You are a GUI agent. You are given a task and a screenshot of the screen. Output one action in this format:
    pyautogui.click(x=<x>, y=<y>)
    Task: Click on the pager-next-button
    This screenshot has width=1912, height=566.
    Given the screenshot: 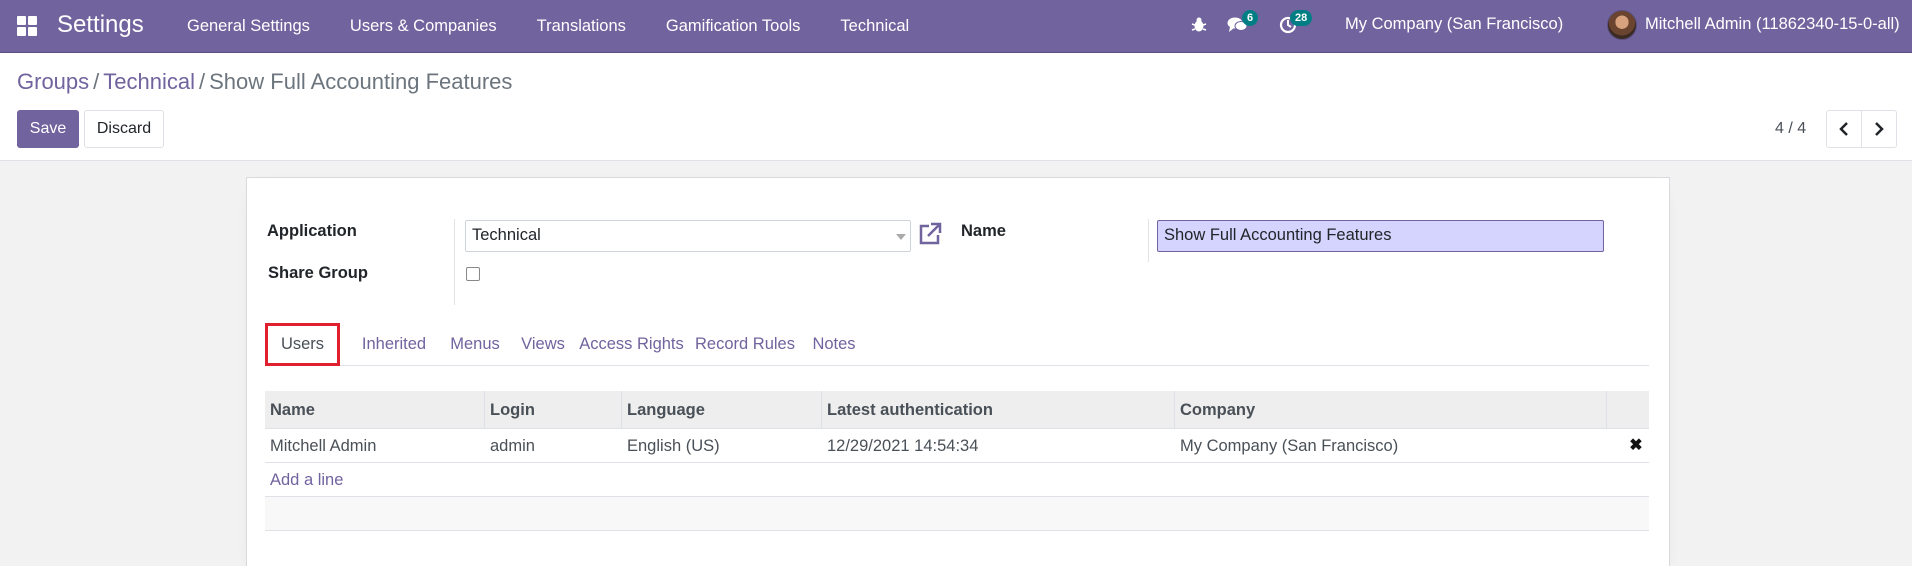 What is the action you would take?
    pyautogui.click(x=1879, y=129)
    